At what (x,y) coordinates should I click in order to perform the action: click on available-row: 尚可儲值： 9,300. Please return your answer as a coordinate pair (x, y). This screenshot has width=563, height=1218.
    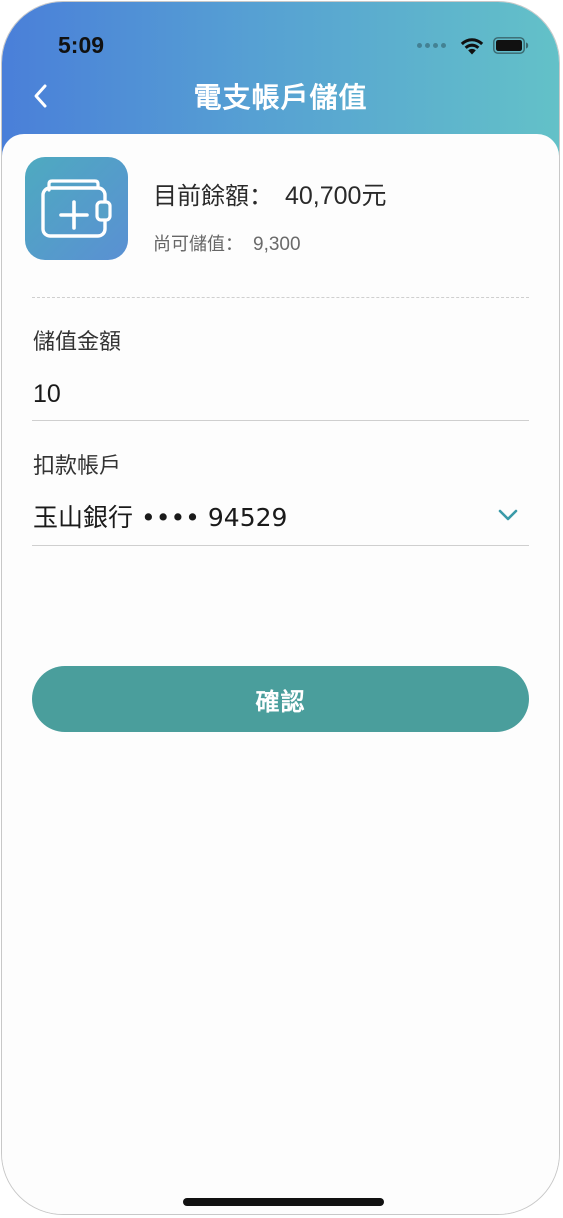
    Looking at the image, I should click on (227, 243).